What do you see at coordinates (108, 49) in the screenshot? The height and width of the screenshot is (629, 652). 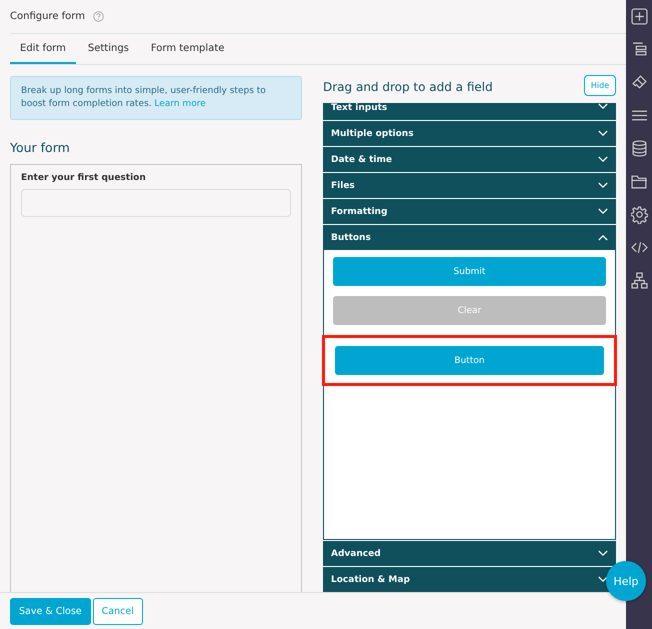 I see `tab: Settings` at bounding box center [108, 49].